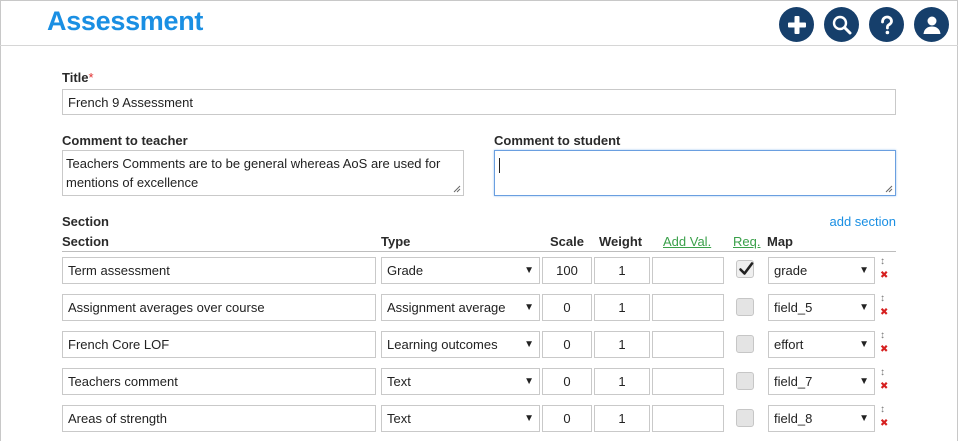 The width and height of the screenshot is (958, 441). I want to click on page-title: Assessment, so click(125, 21).